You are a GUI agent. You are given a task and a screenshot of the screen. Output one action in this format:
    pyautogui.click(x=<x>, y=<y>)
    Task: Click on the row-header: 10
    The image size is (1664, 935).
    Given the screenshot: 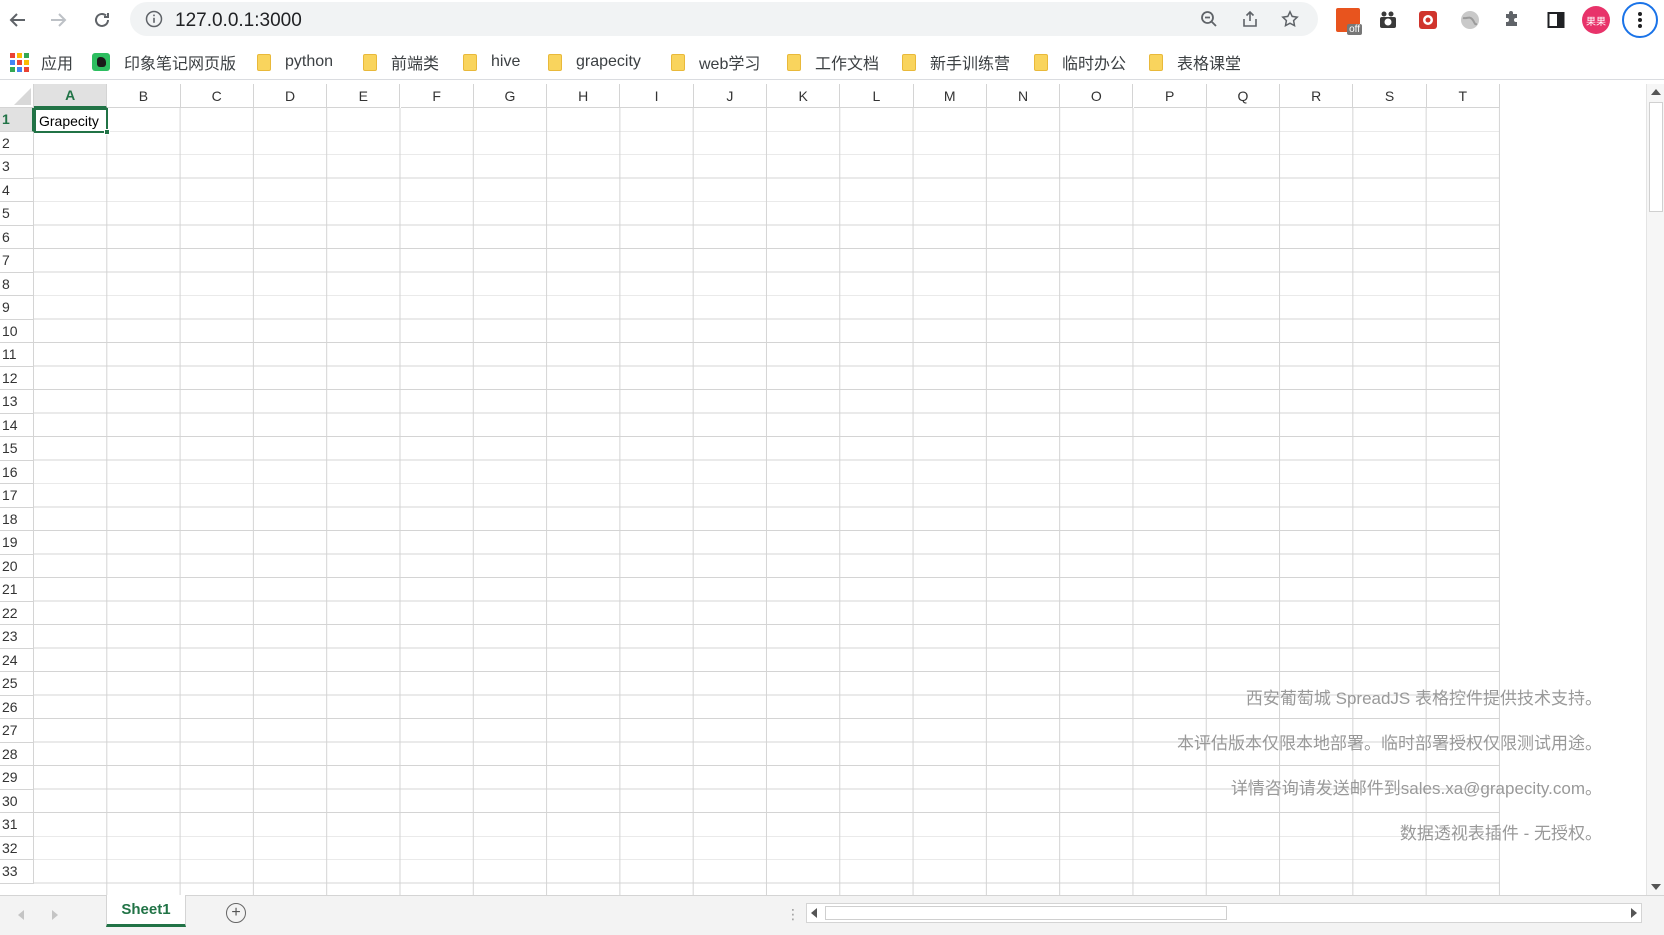 What is the action you would take?
    pyautogui.click(x=17, y=331)
    